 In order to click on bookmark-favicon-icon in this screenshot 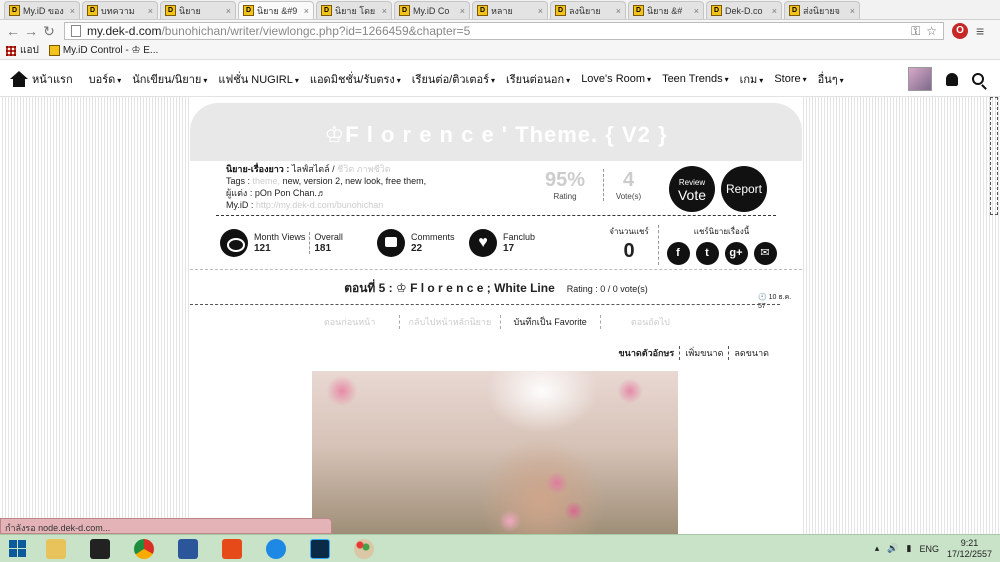, I will do `click(54, 50)`.